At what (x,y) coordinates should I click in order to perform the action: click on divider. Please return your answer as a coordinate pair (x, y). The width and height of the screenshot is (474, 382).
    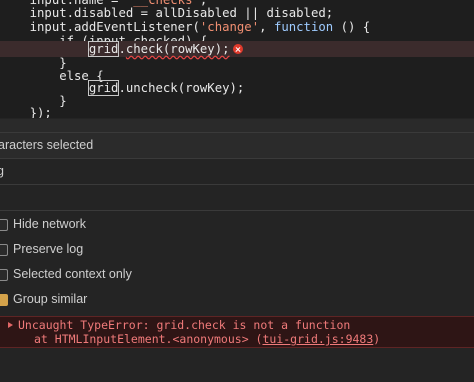
    Looking at the image, I should click on (237, 210).